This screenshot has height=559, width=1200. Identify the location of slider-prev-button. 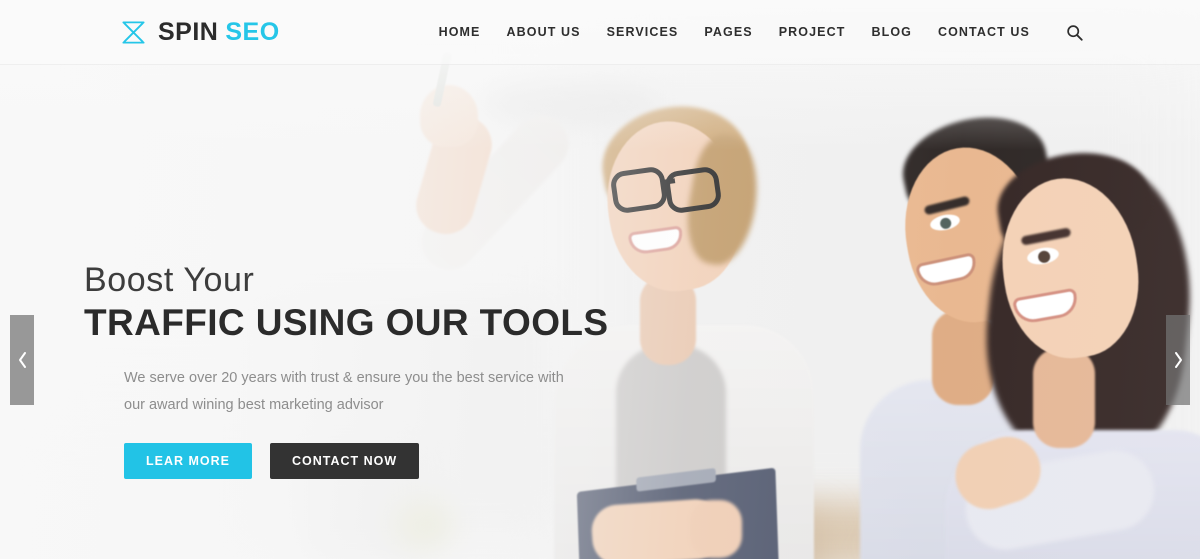
(22, 360).